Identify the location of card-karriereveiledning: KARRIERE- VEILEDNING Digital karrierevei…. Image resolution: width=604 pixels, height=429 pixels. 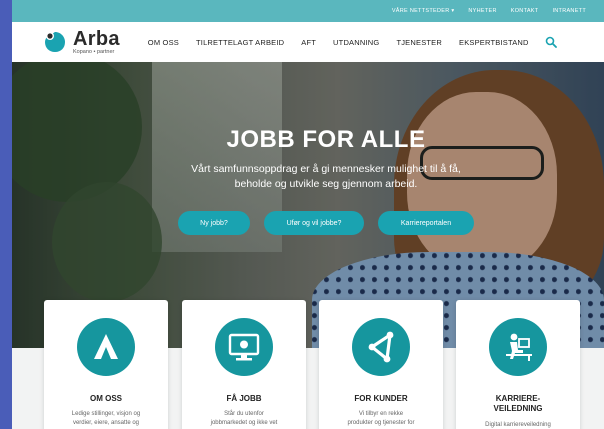
(518, 364).